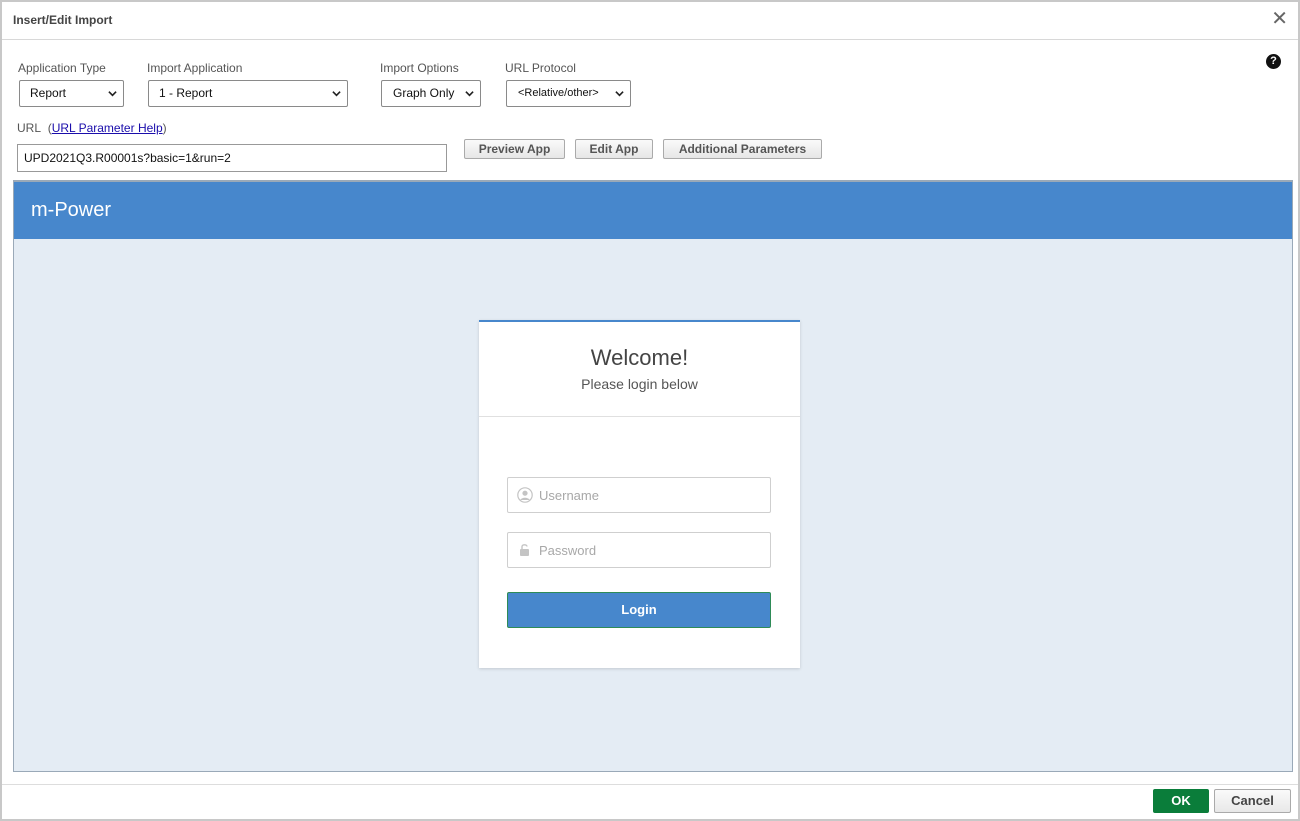 The height and width of the screenshot is (821, 1300). What do you see at coordinates (653, 210) in the screenshot?
I see `app-header-bar: m-Power` at bounding box center [653, 210].